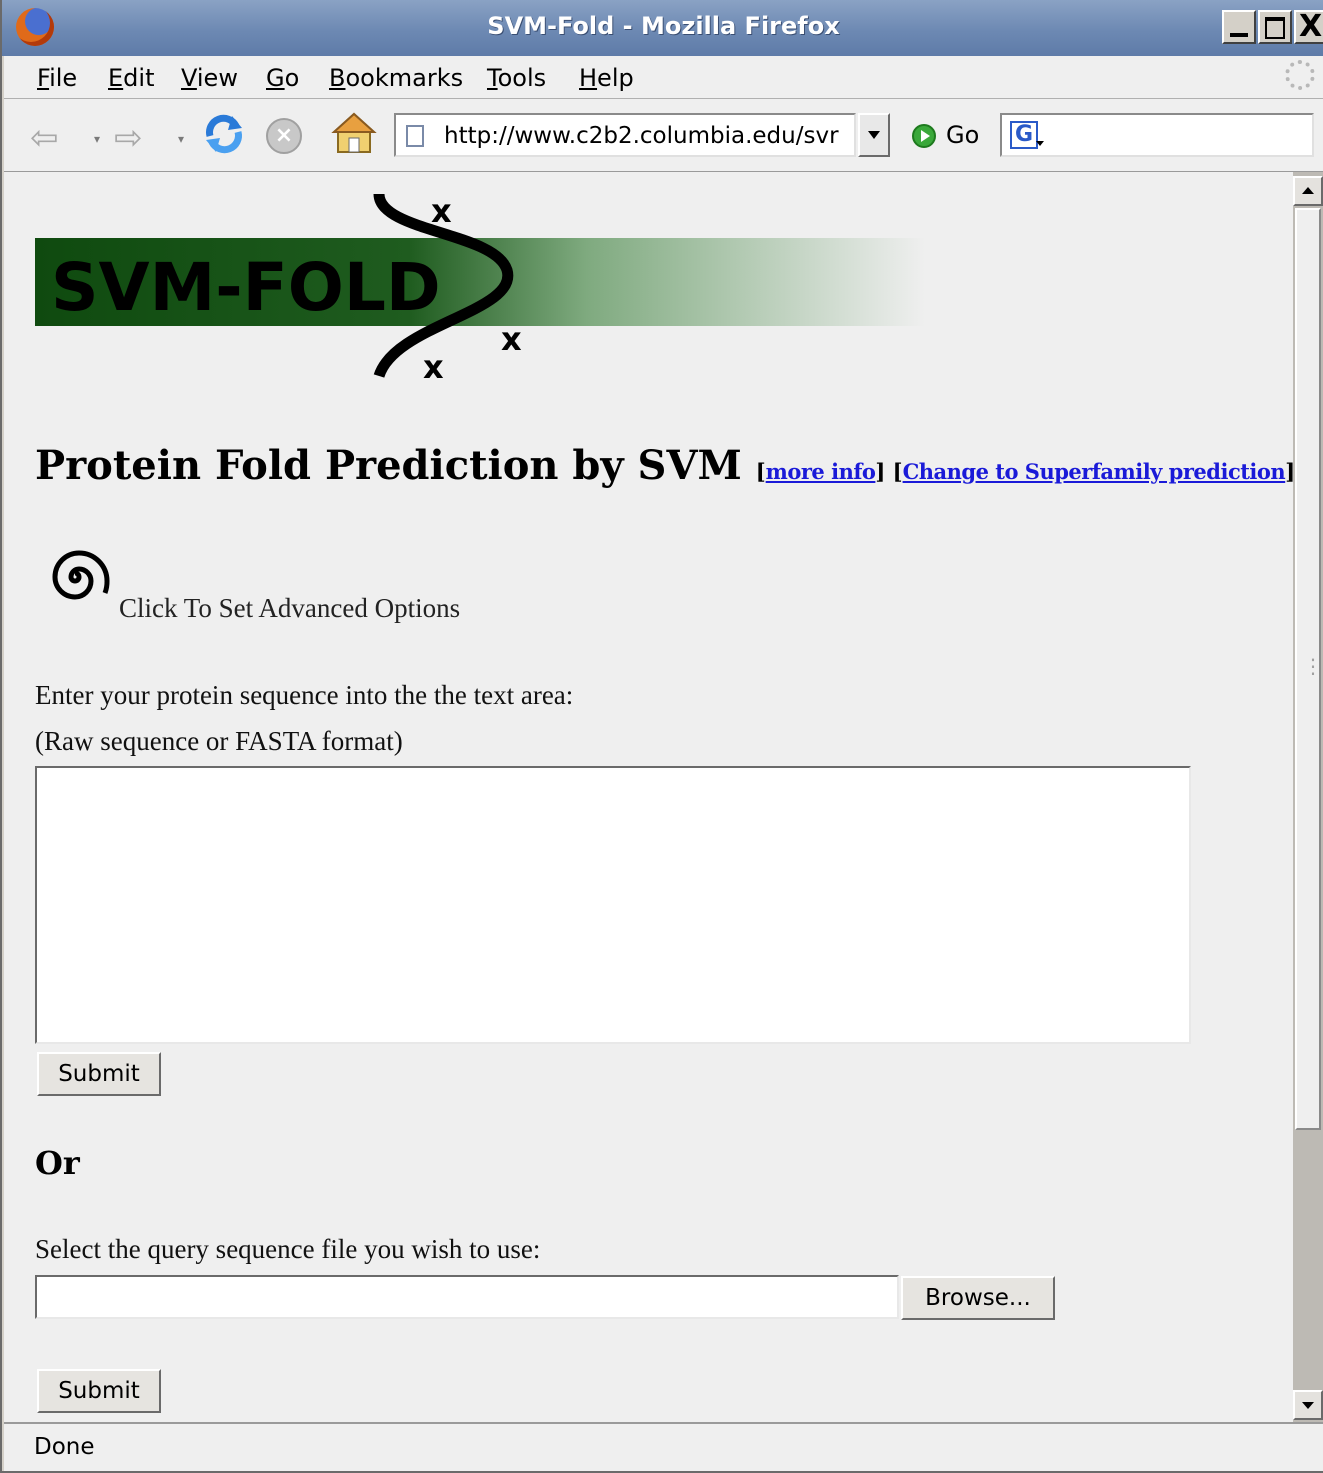 Image resolution: width=1323 pixels, height=1473 pixels. Describe the element at coordinates (289, 608) in the screenshot. I see `advanced-options-label: Click To Set Advanced Options` at that location.